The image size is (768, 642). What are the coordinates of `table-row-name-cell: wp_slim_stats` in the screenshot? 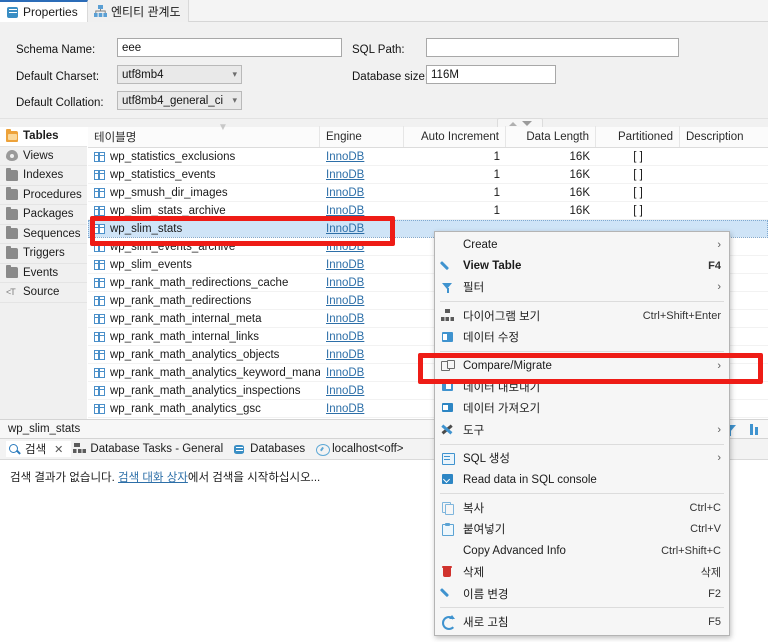 It's located at (204, 229).